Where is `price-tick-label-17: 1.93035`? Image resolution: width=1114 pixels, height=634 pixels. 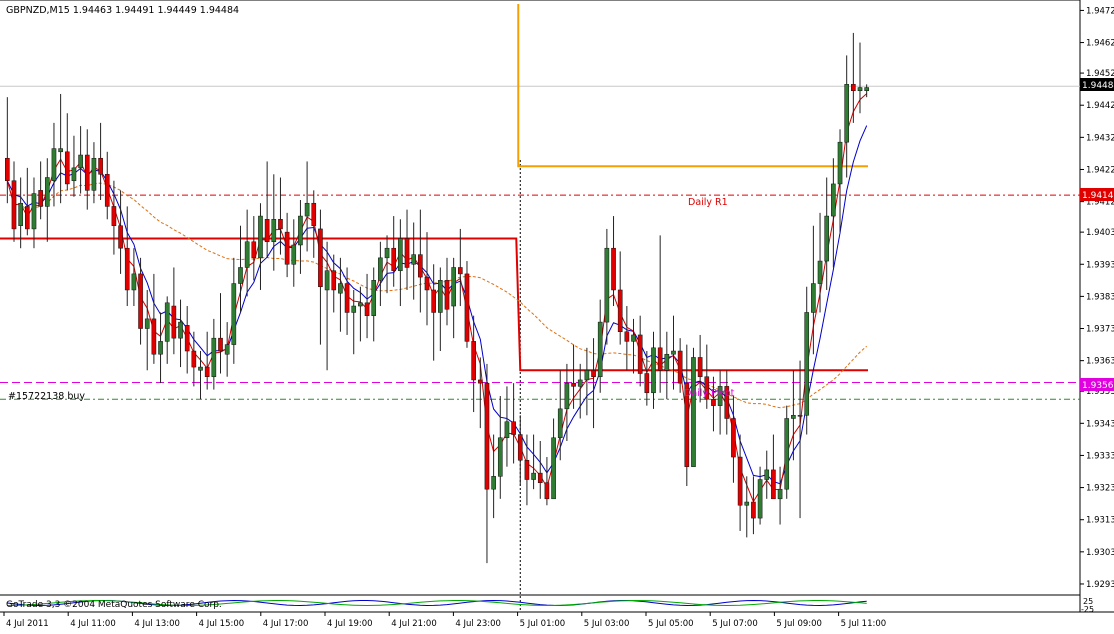
price-tick-label-17: 1.93035 is located at coordinates (1100, 553).